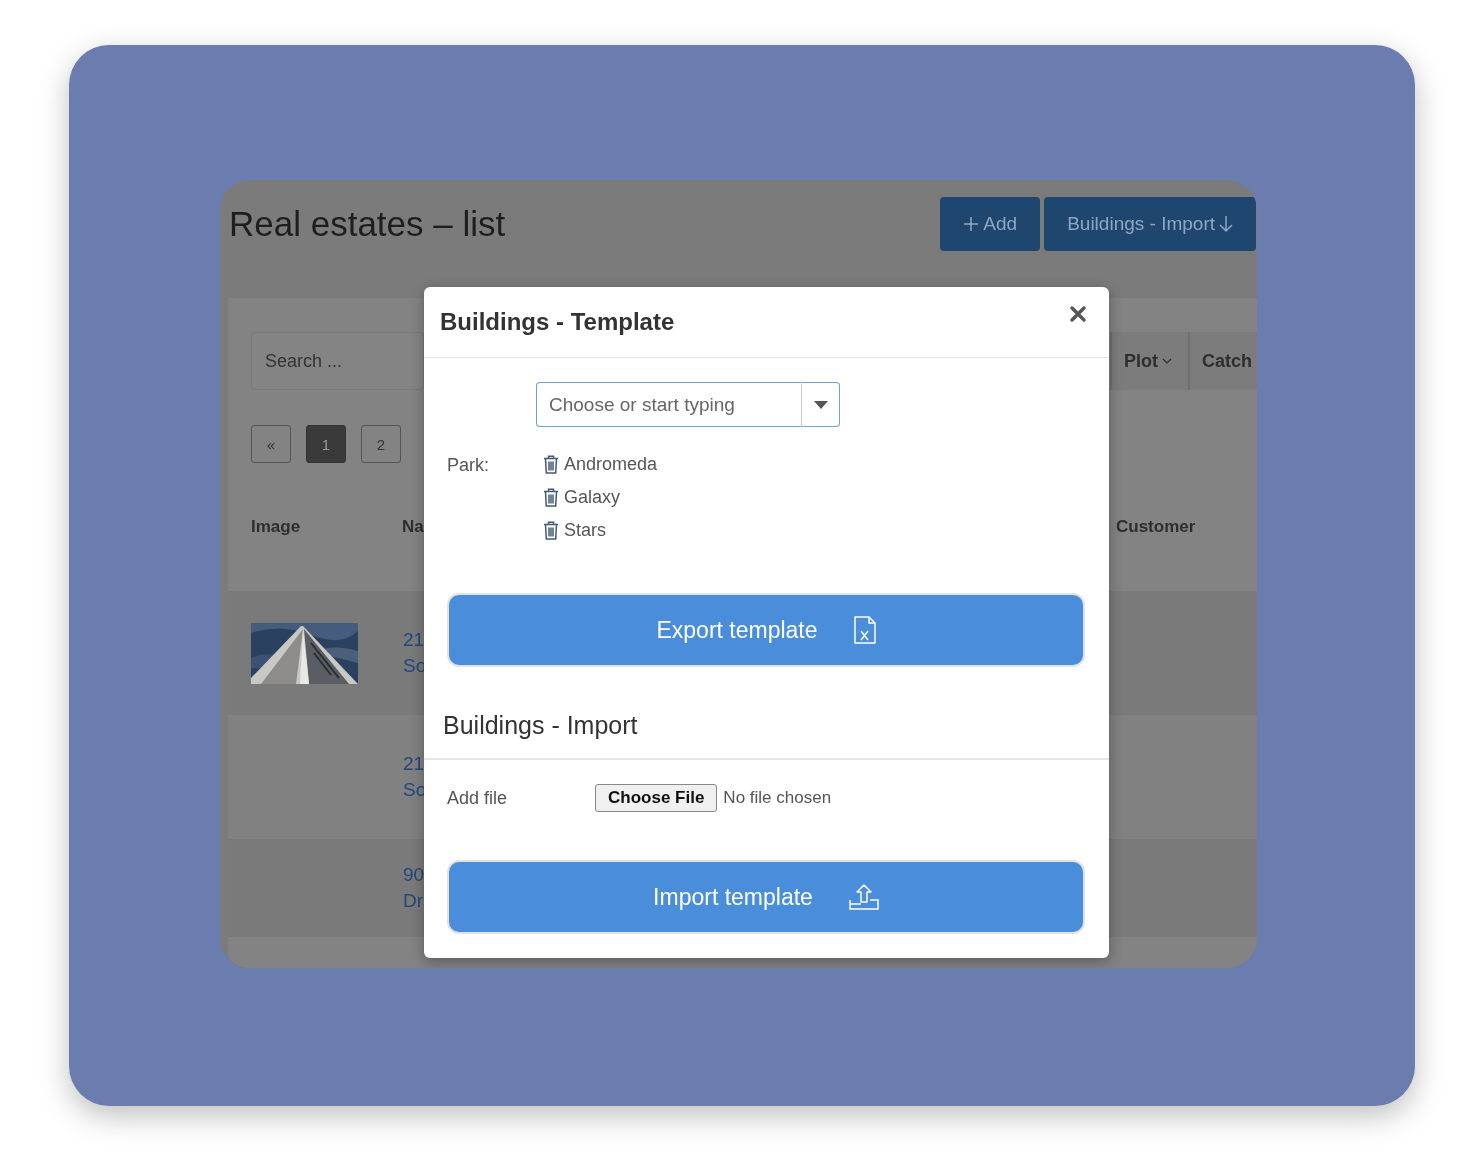 The image size is (1470, 1167). I want to click on page-button: 1, so click(326, 444).